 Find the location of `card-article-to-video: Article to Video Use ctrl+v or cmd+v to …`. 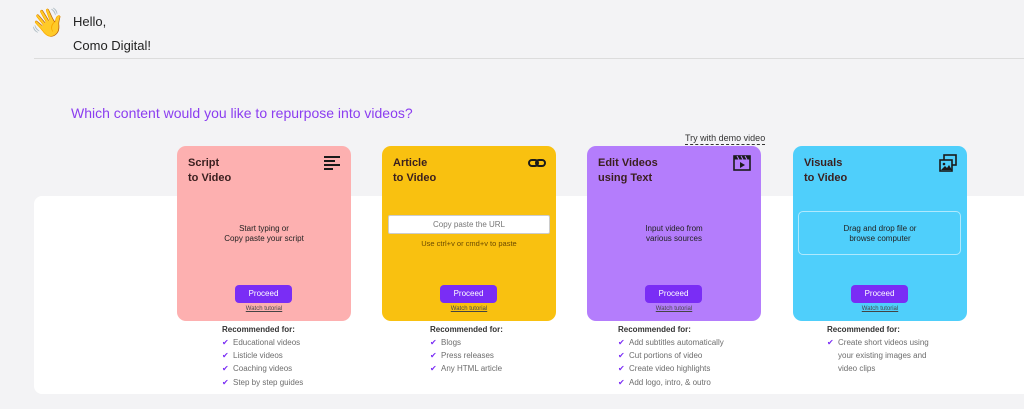

card-article-to-video: Article to Video Use ctrl+v or cmd+v to … is located at coordinates (469, 233).